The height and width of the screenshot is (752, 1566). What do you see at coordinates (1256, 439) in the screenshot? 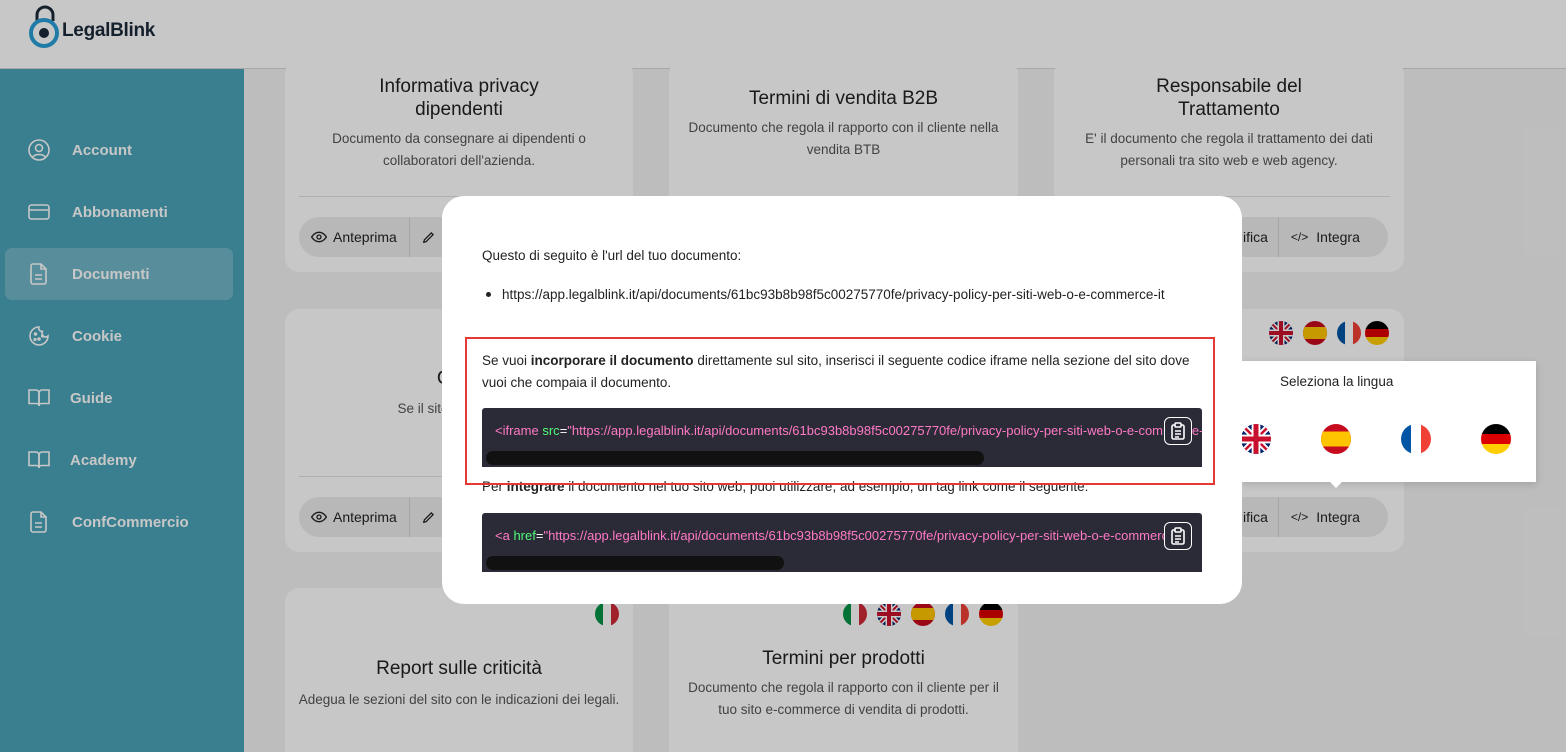
I see `flag-uk-icon` at bounding box center [1256, 439].